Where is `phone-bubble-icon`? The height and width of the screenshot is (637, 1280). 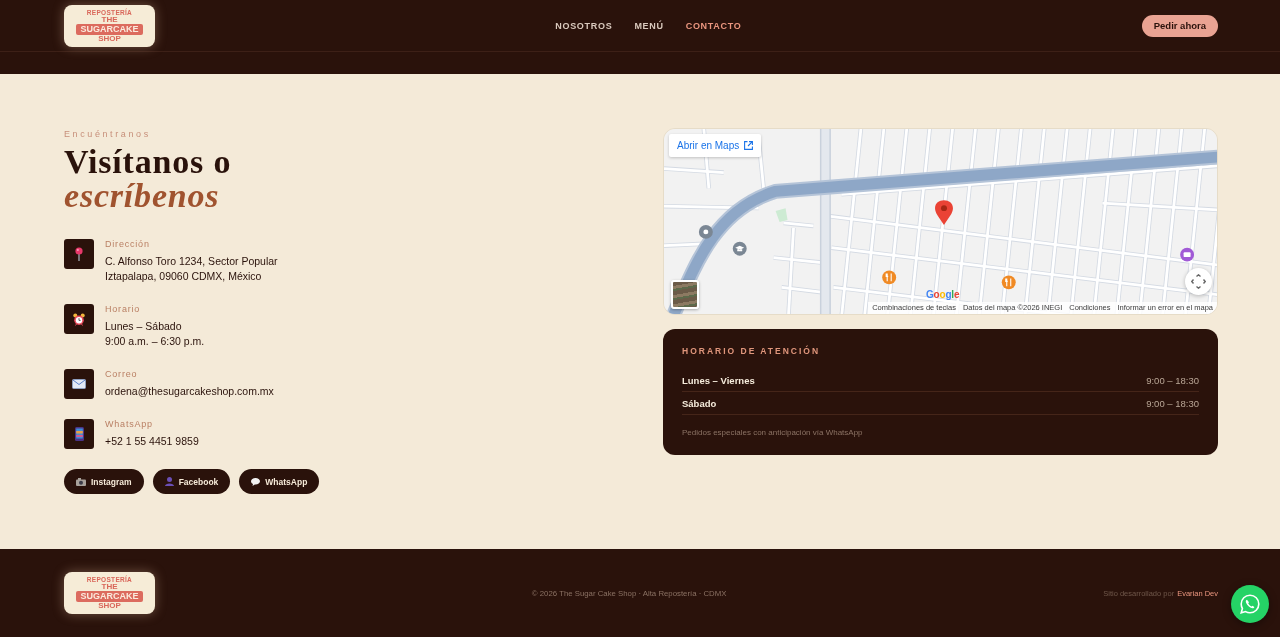
phone-bubble-icon is located at coordinates (1250, 604).